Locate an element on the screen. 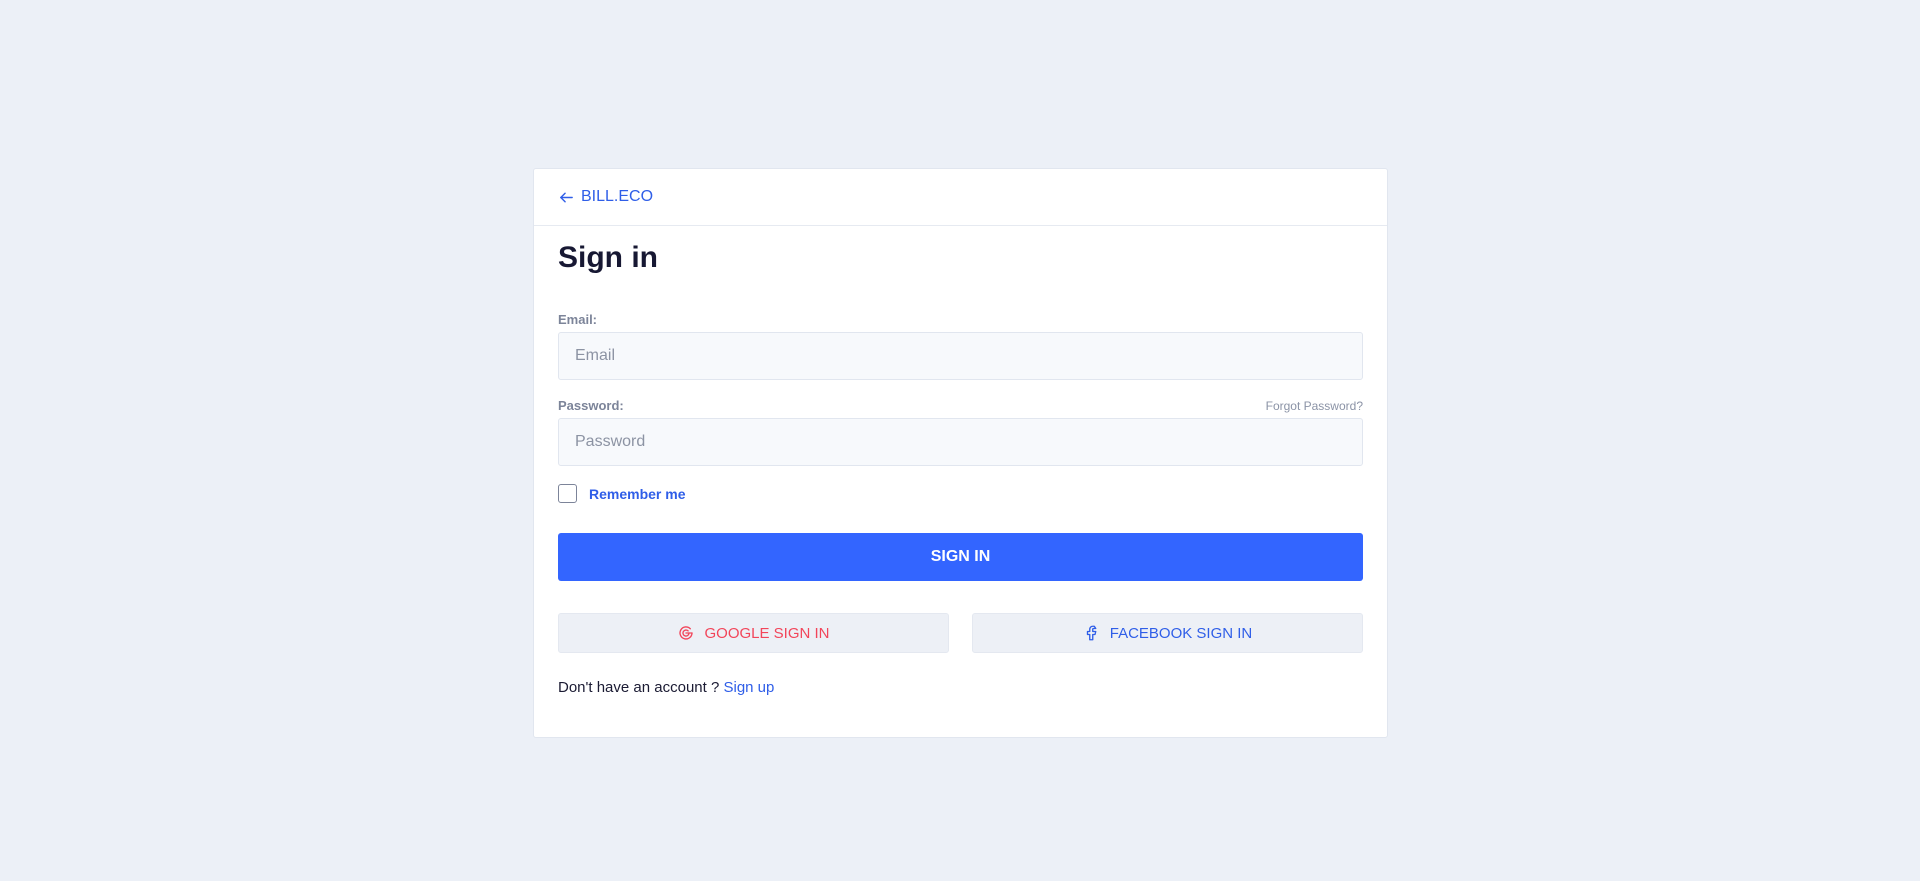 This screenshot has width=1920, height=881. sign-in-button: SIGN IN is located at coordinates (960, 557).